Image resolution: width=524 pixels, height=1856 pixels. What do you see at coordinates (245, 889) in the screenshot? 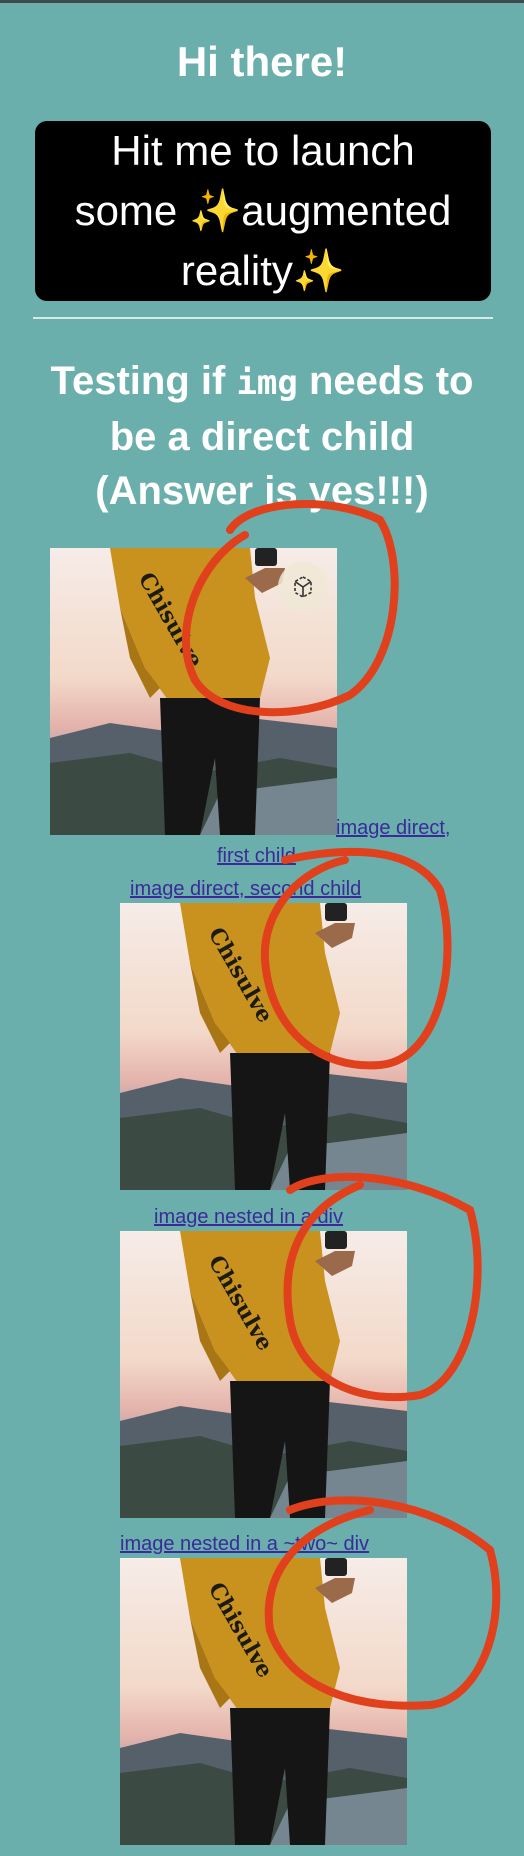
I see `link-direct-second-child: image direct, second child` at bounding box center [245, 889].